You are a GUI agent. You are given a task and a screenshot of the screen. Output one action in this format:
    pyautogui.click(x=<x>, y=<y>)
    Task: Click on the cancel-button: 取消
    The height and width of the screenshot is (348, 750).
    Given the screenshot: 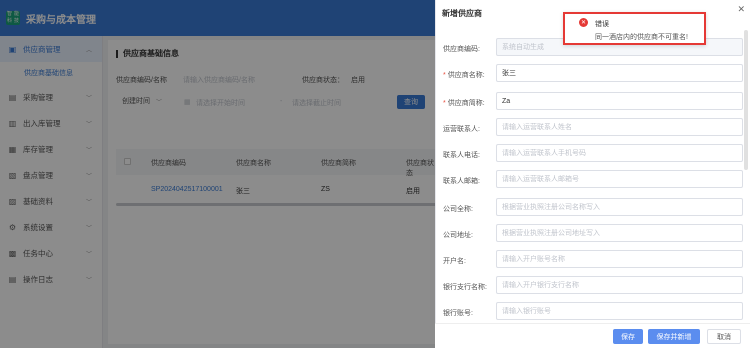 What is the action you would take?
    pyautogui.click(x=724, y=336)
    